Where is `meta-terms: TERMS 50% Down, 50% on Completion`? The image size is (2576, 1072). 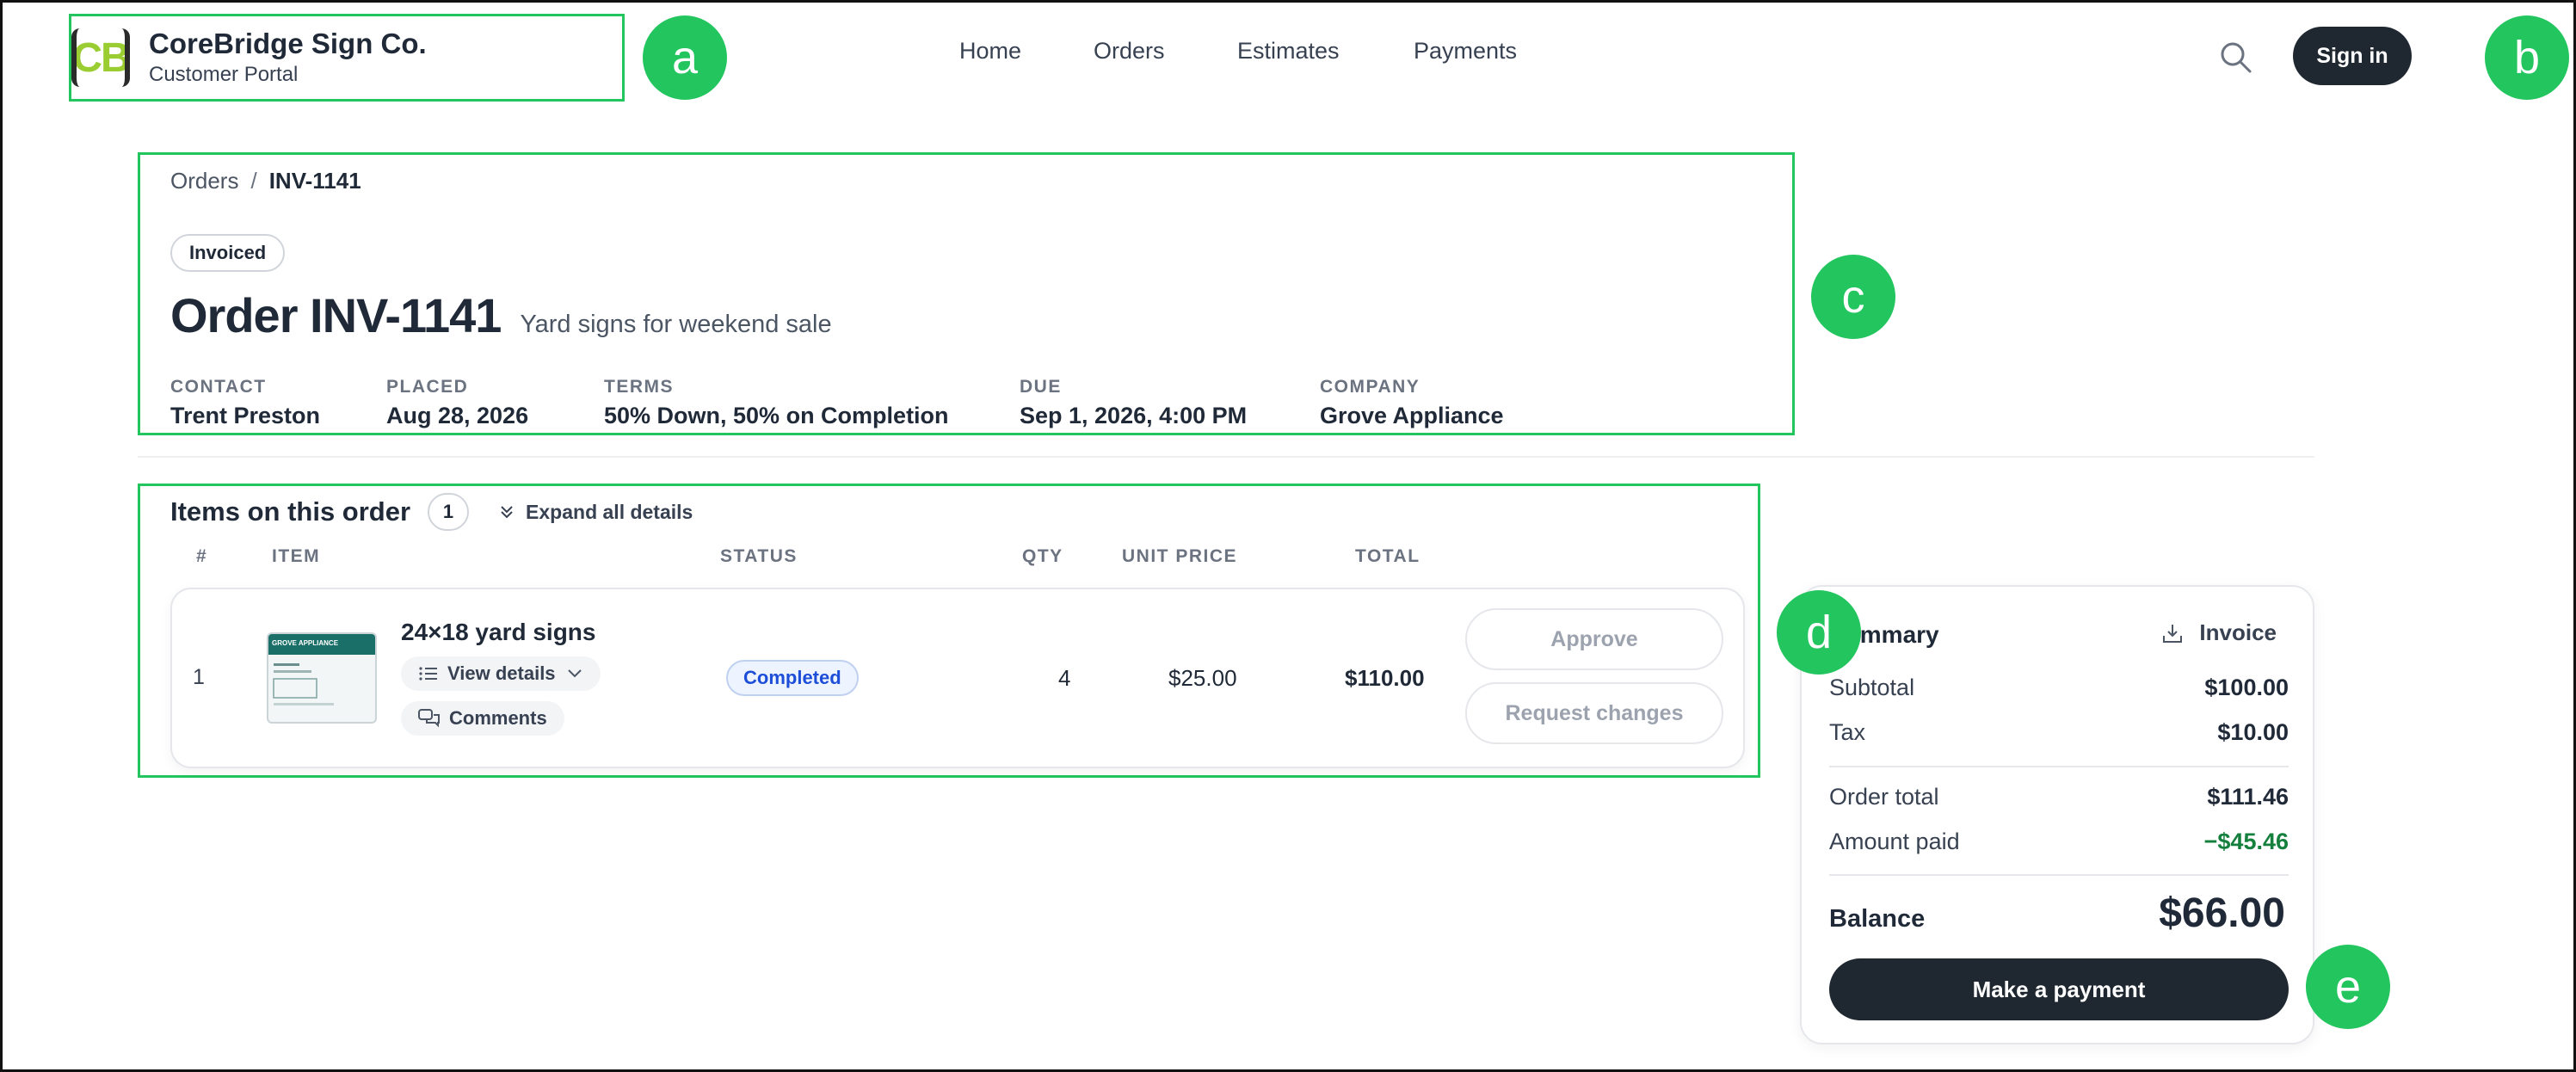
meta-terms: TERMS 50% Down, 50% on Completion is located at coordinates (777, 403).